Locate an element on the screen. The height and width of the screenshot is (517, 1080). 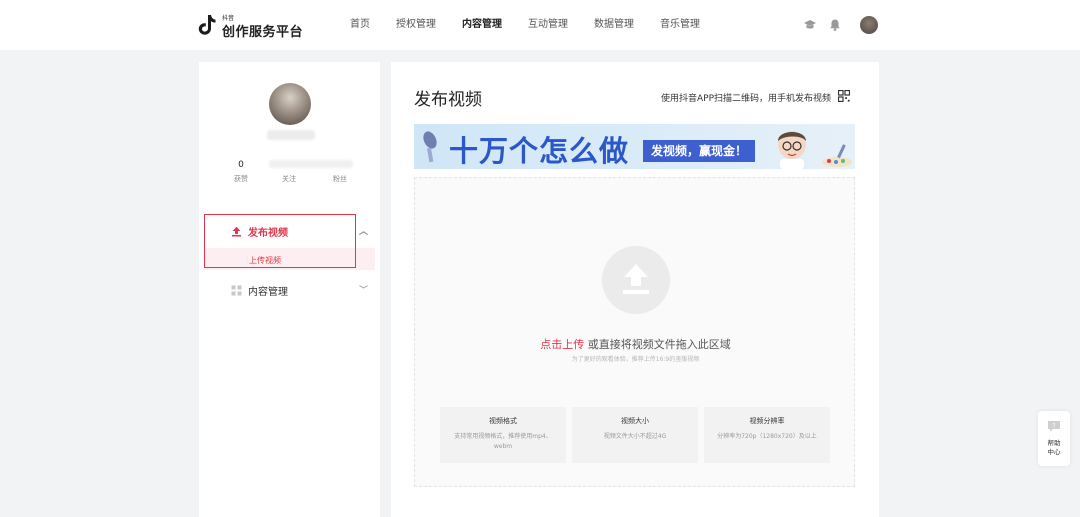
user-avatar is located at coordinates (869, 25).